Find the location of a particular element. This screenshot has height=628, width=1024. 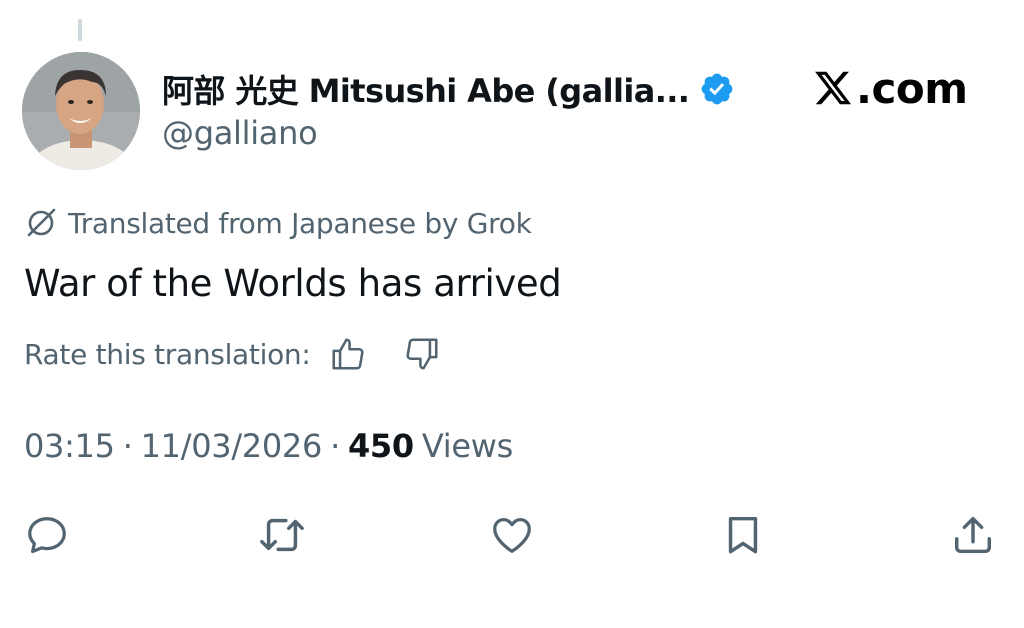

like-button is located at coordinates (512, 535).